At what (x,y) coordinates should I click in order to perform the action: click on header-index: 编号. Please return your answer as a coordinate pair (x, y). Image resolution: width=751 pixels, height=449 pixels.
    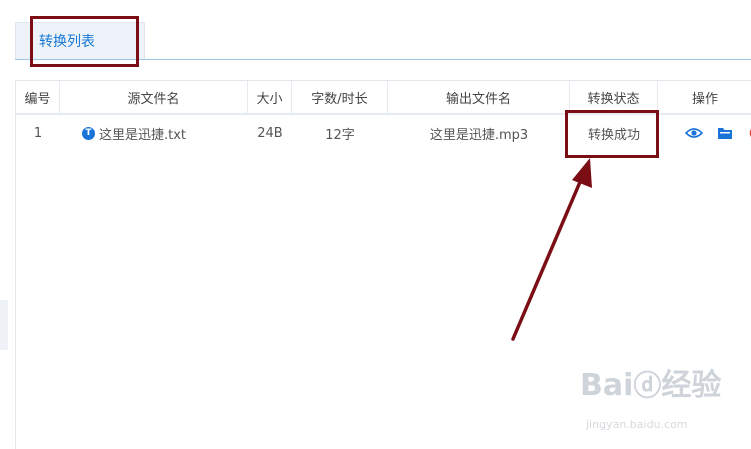
    Looking at the image, I should click on (38, 97).